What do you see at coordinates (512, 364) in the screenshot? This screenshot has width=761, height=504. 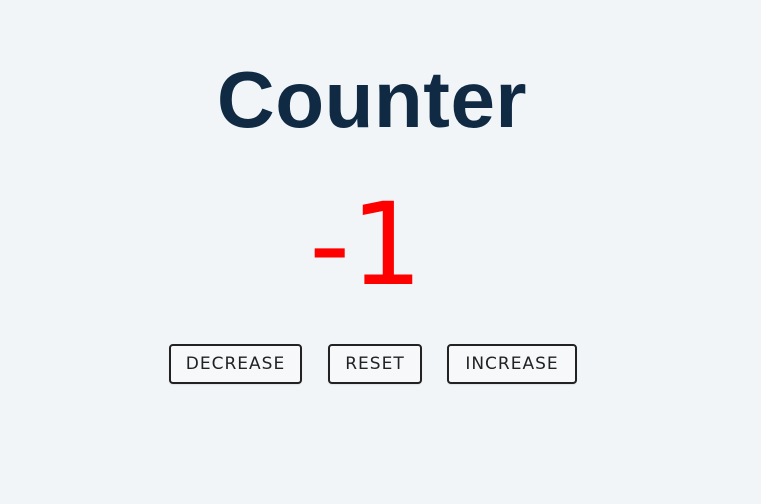 I see `increase-button: INCREASE` at bounding box center [512, 364].